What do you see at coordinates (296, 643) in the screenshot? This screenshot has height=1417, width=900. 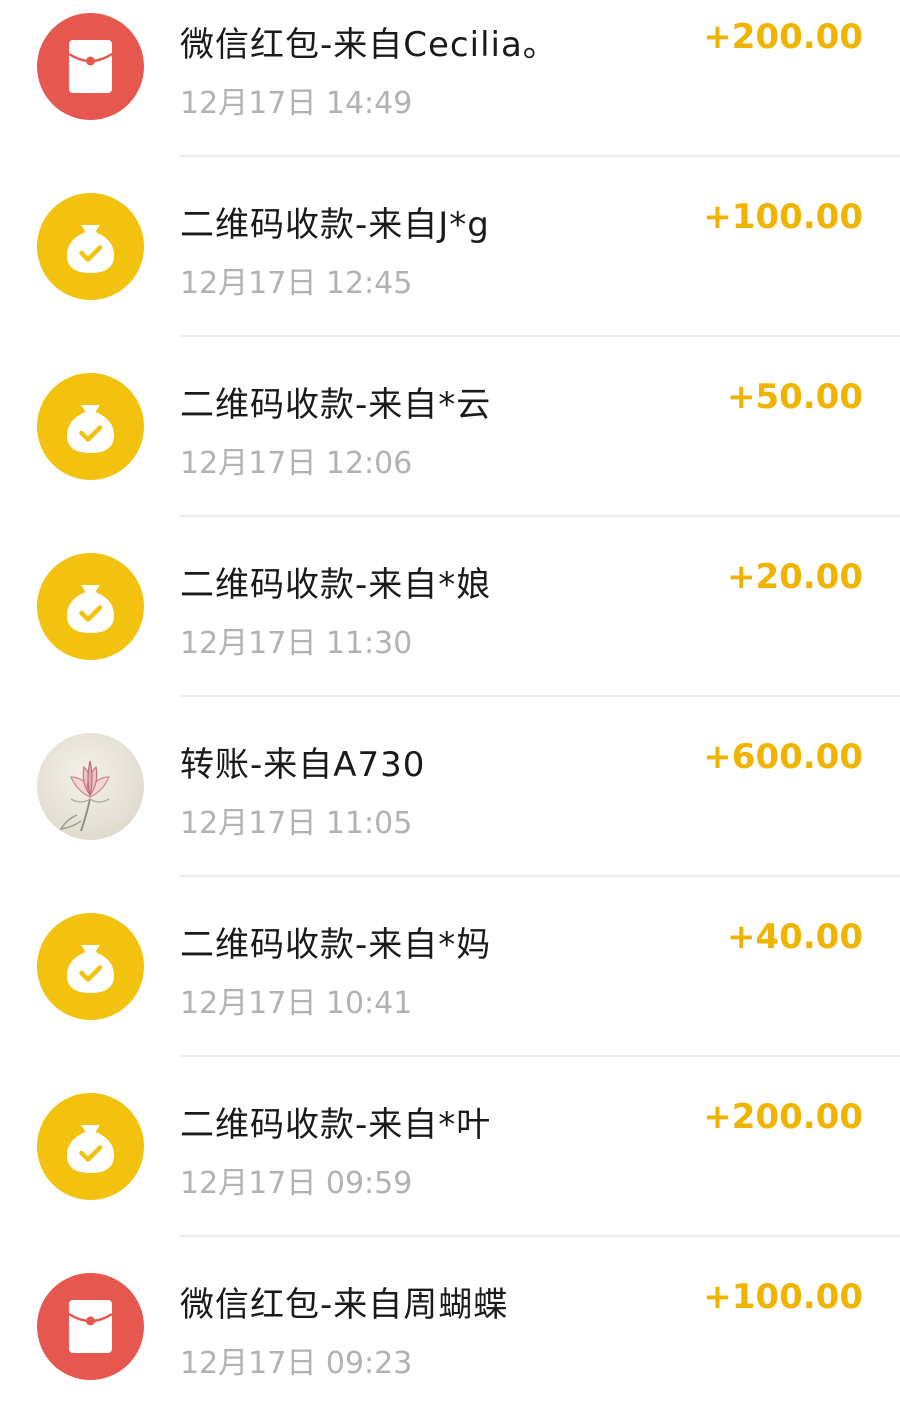 I see `transaction-time: 12月17日 11:30` at bounding box center [296, 643].